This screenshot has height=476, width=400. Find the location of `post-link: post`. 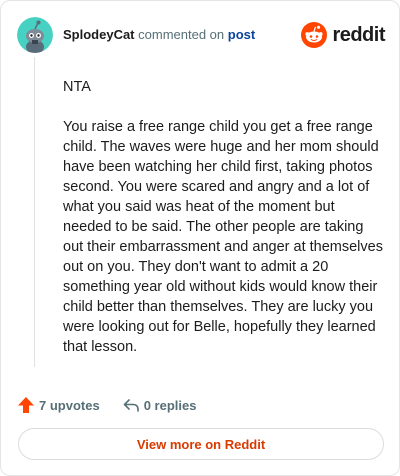

post-link: post is located at coordinates (241, 34).